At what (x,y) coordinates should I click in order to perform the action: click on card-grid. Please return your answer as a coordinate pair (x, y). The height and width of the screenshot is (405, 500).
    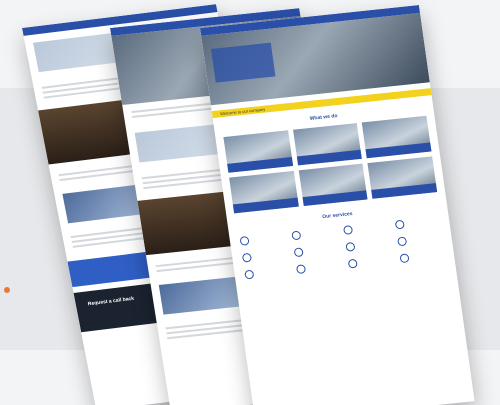
    Looking at the image, I should click on (330, 164).